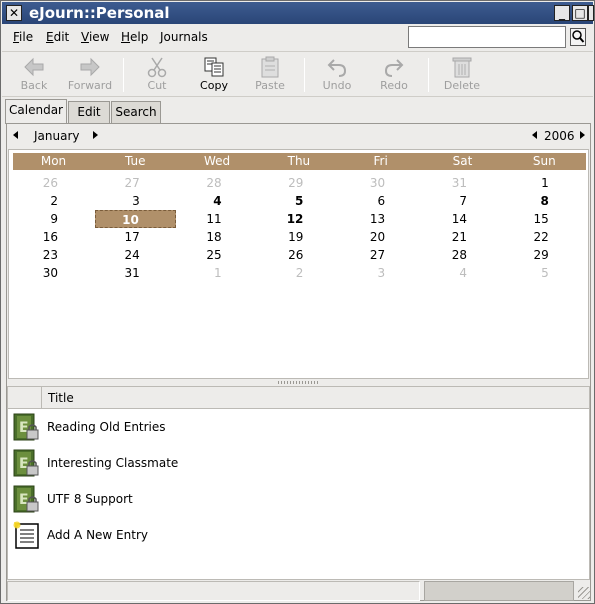  I want to click on close-button, so click(591, 13).